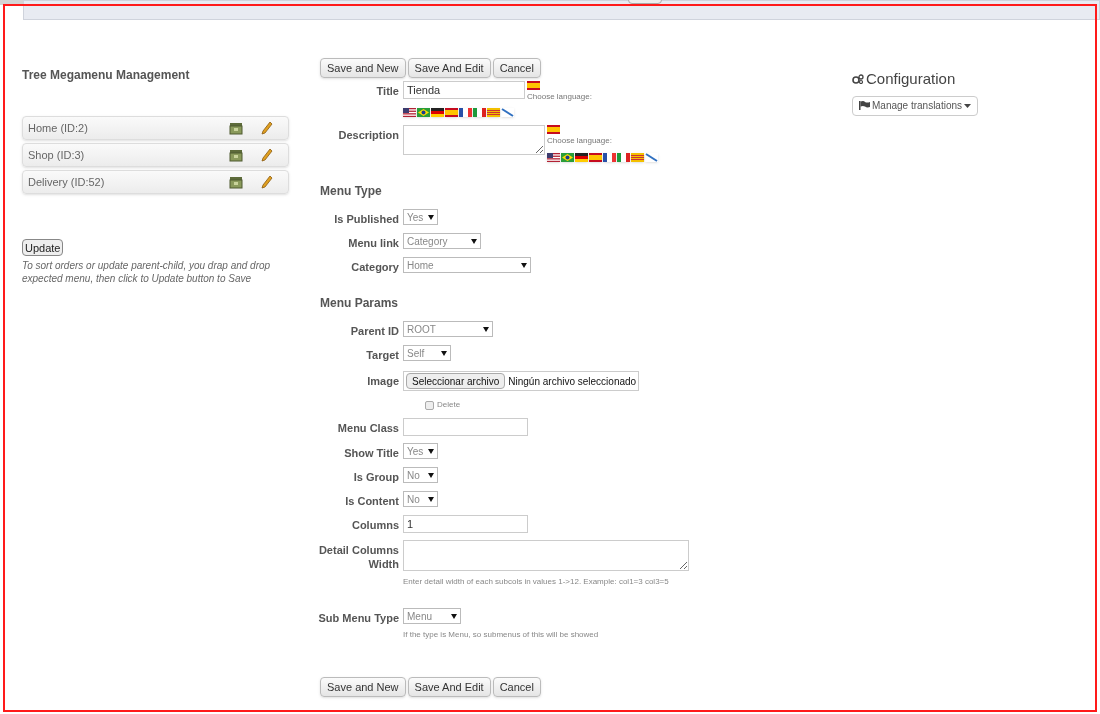  I want to click on field-label: Detail Columns Width, so click(358, 557).